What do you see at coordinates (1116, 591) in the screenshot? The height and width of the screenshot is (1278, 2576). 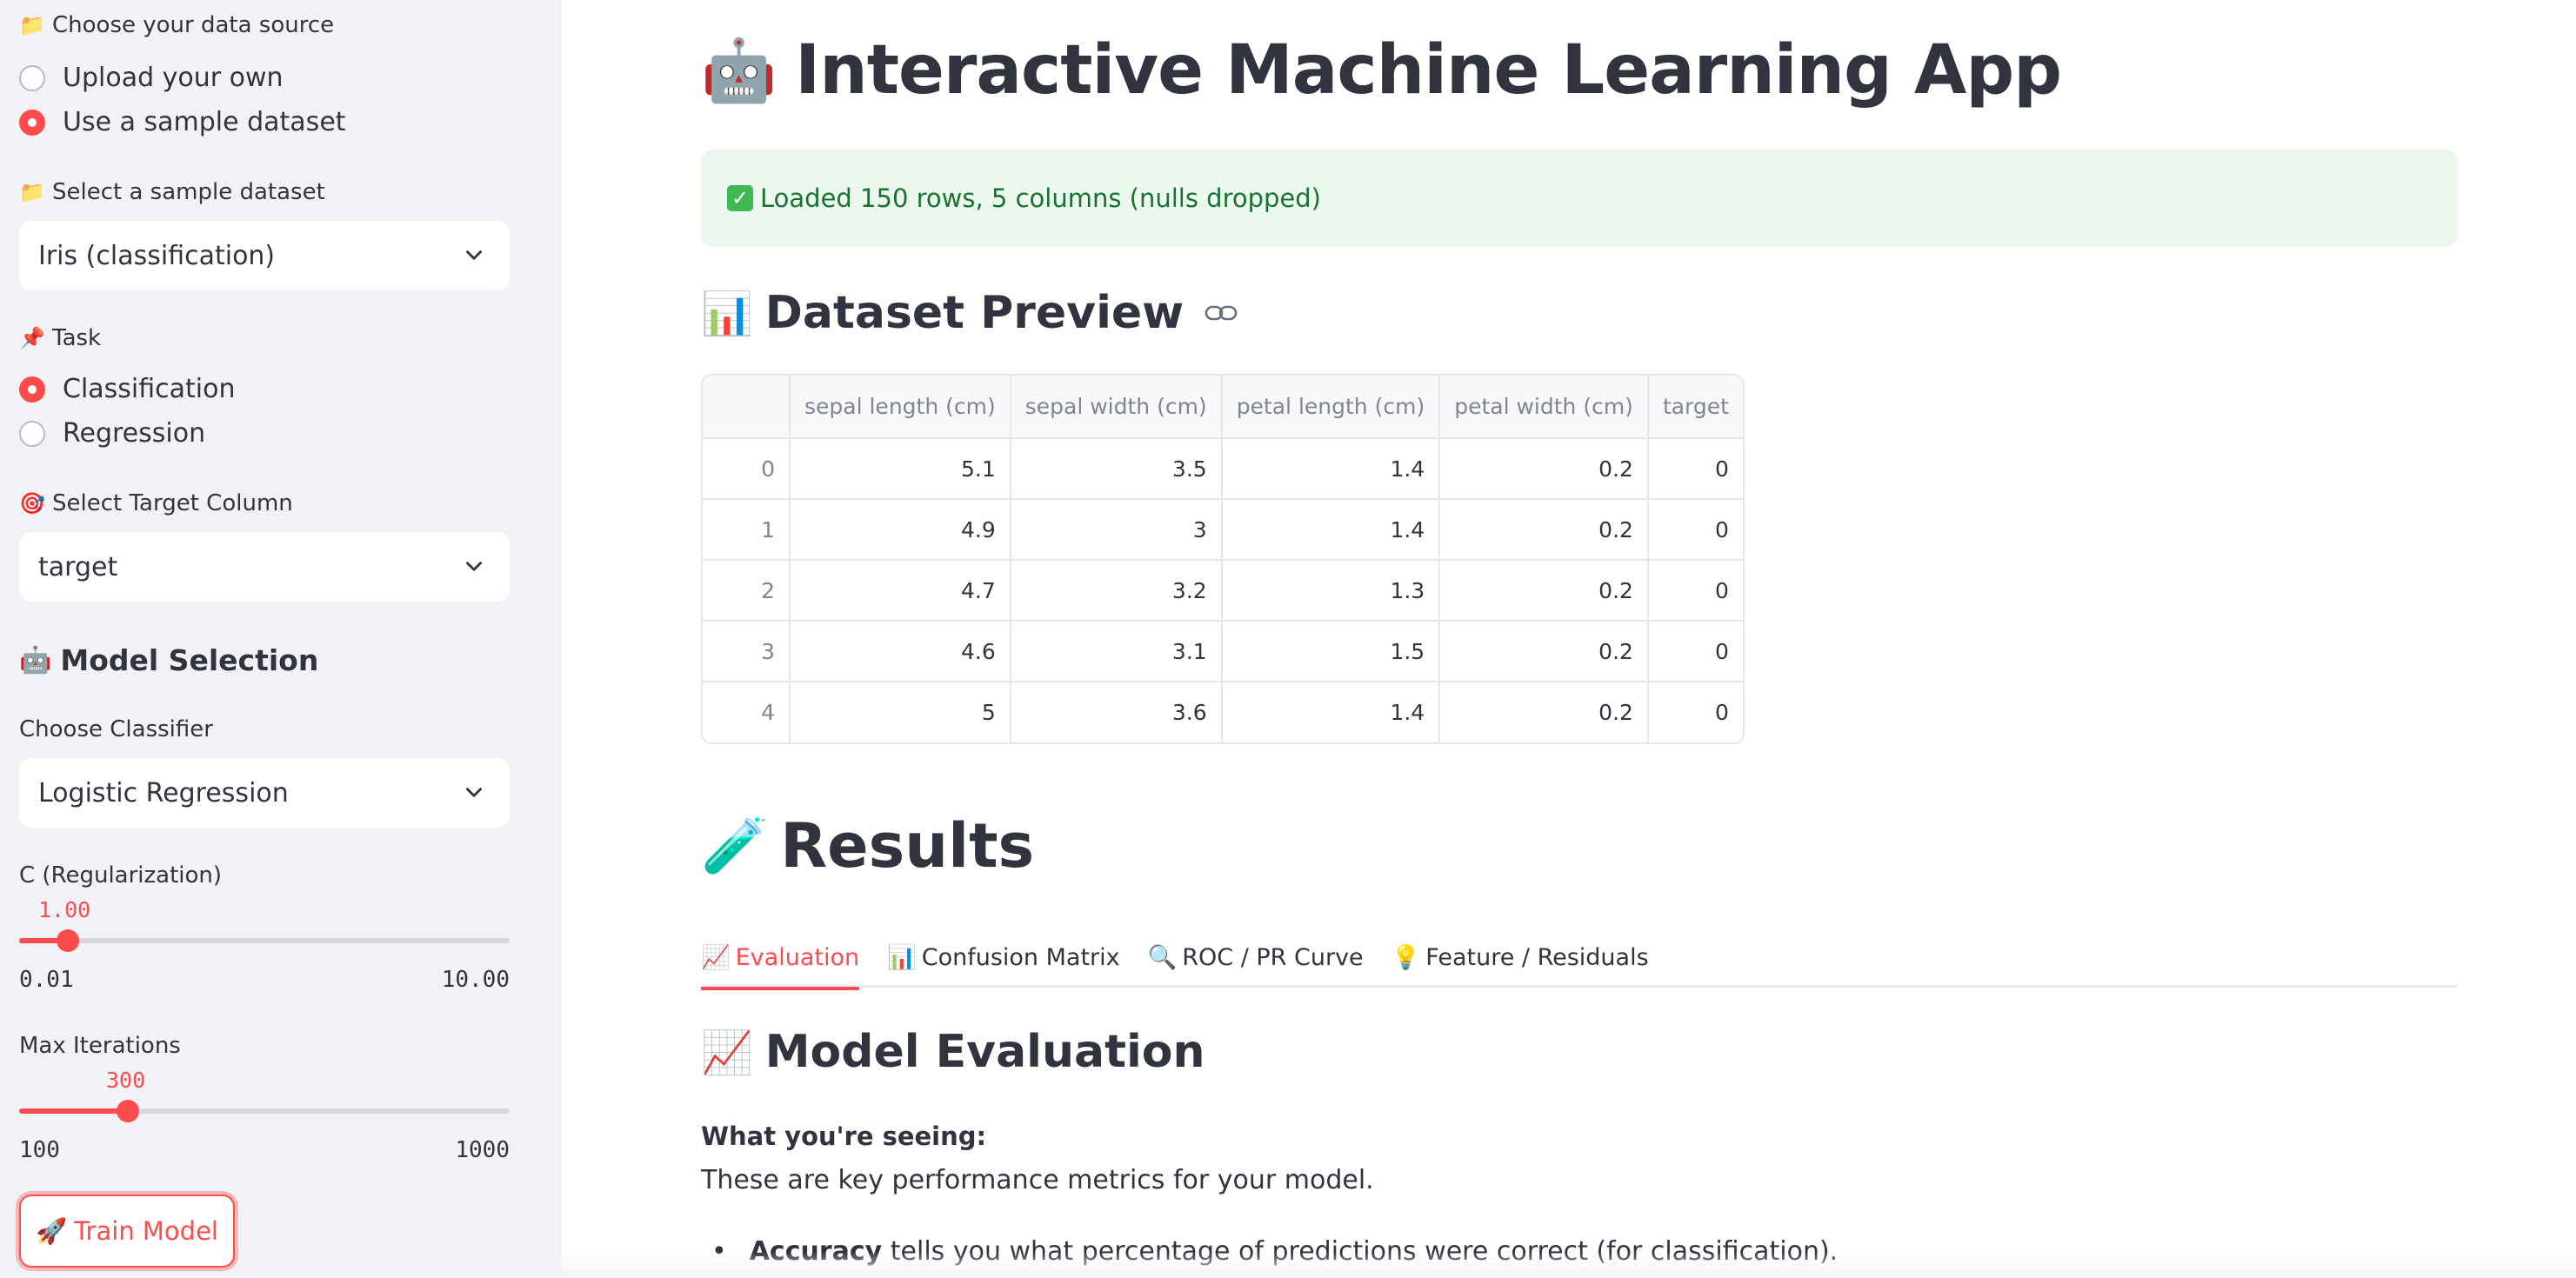 I see `table-cell: 3.2` at bounding box center [1116, 591].